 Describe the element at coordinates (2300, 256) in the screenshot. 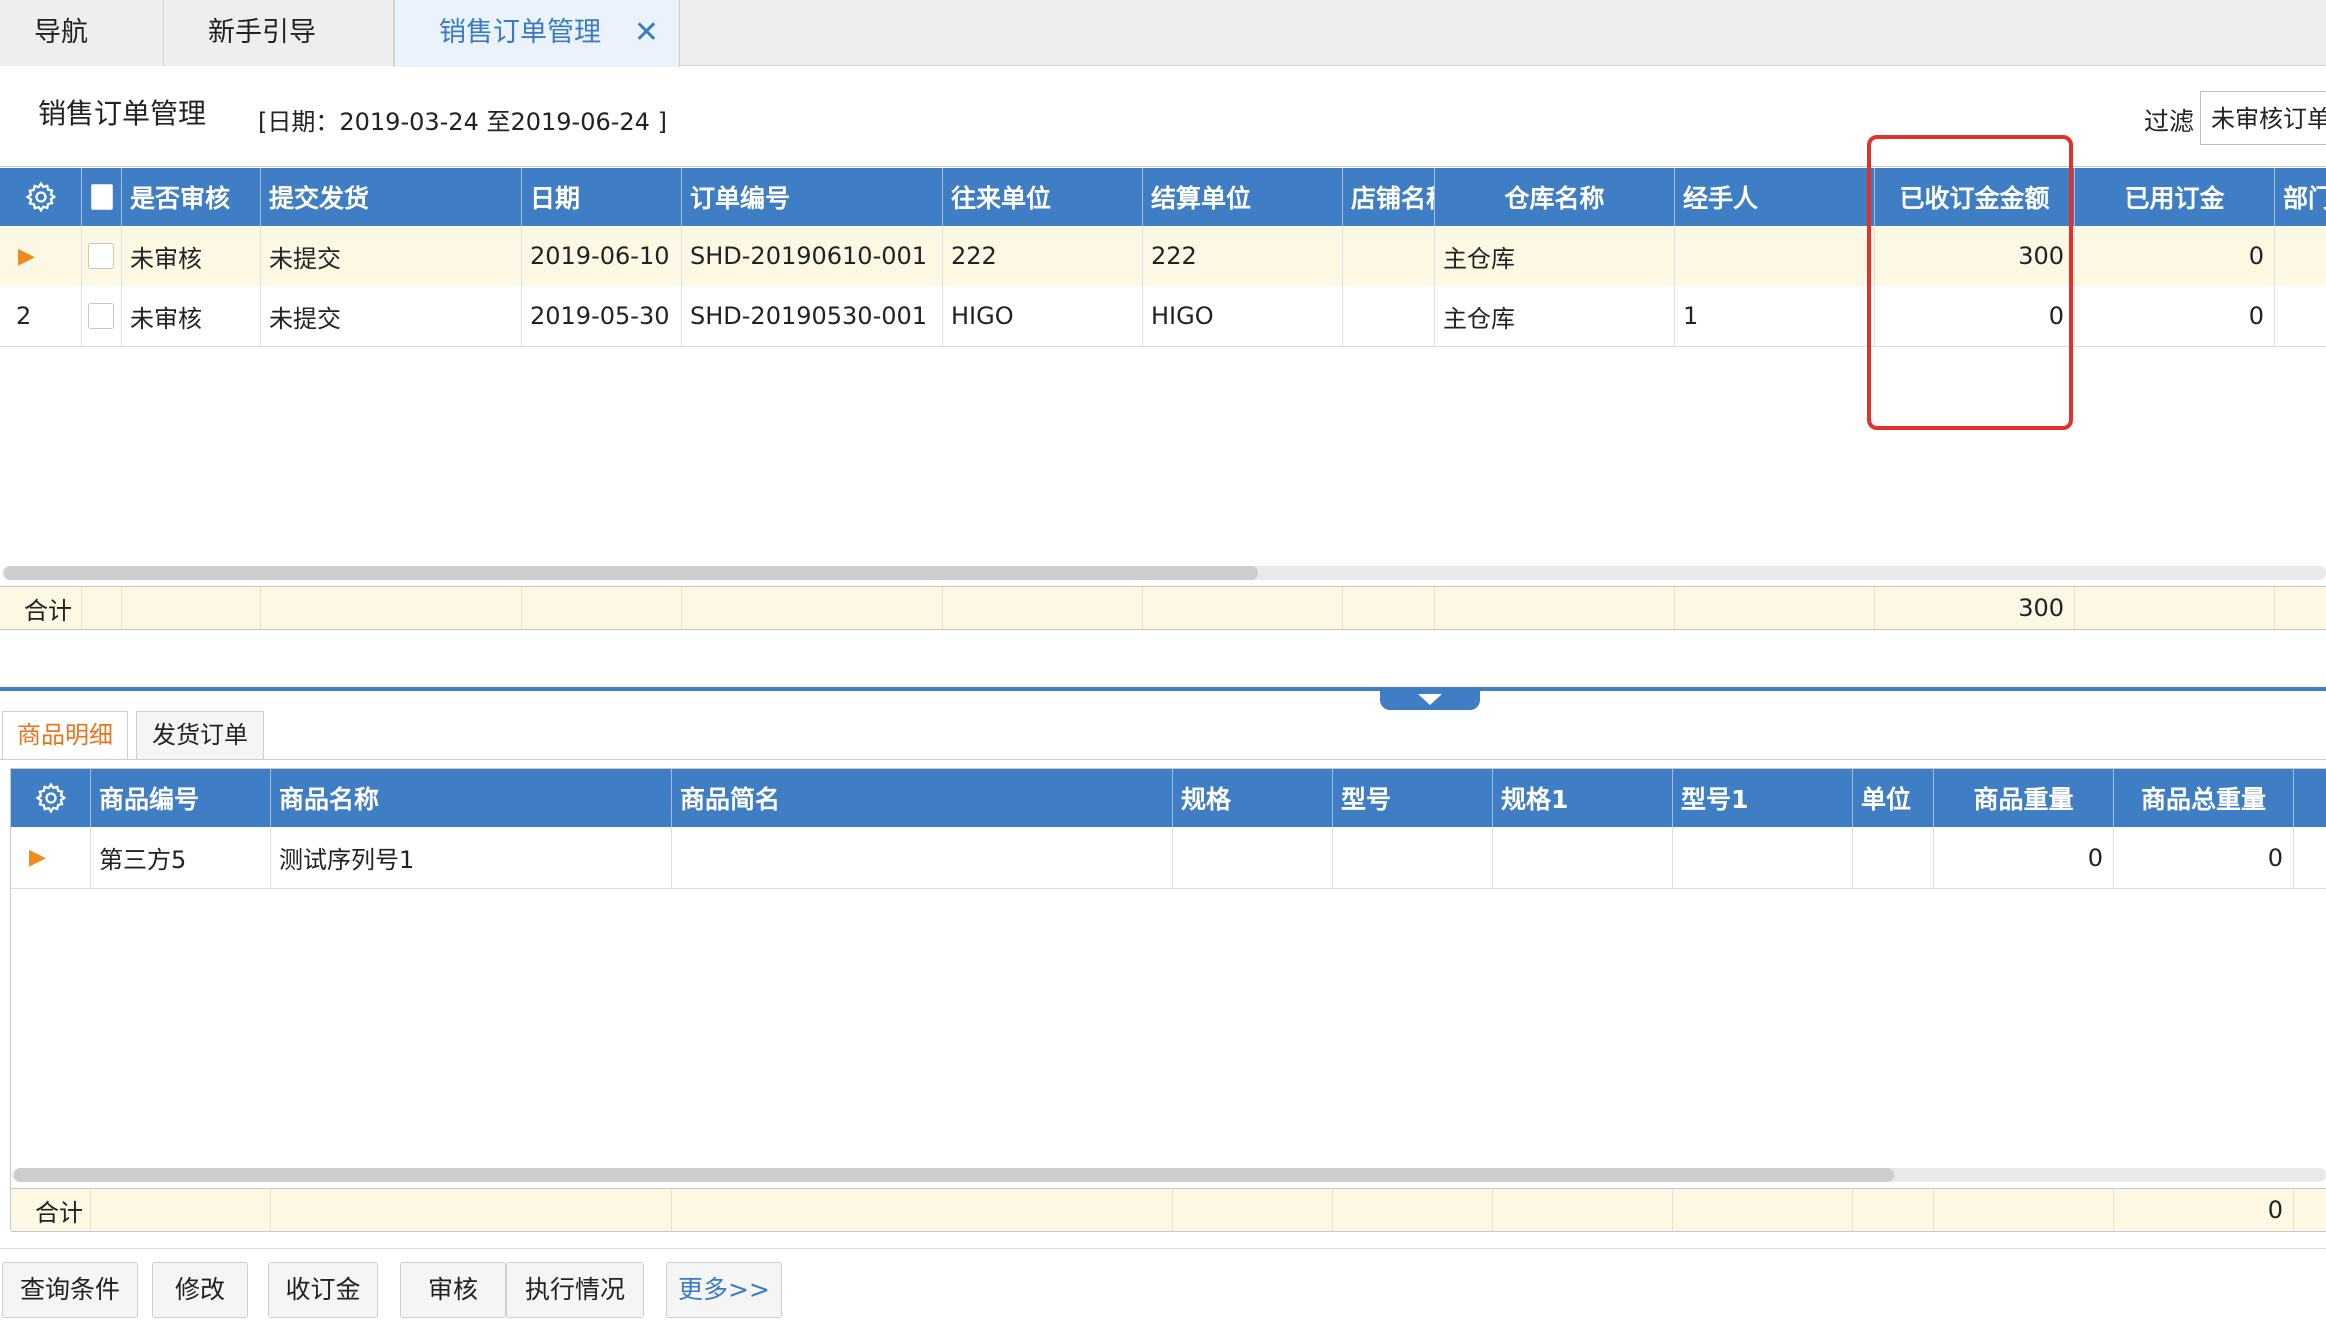

I see `cell-dept` at that location.